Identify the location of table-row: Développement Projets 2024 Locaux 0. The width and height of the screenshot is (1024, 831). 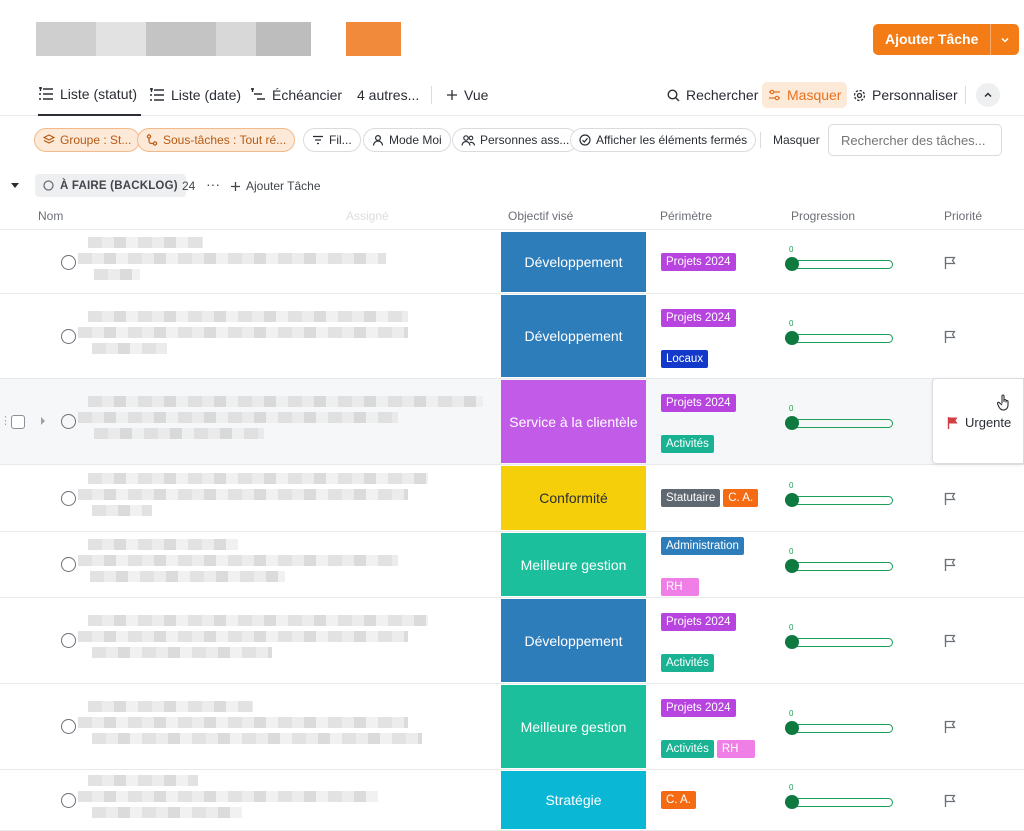
(512, 336).